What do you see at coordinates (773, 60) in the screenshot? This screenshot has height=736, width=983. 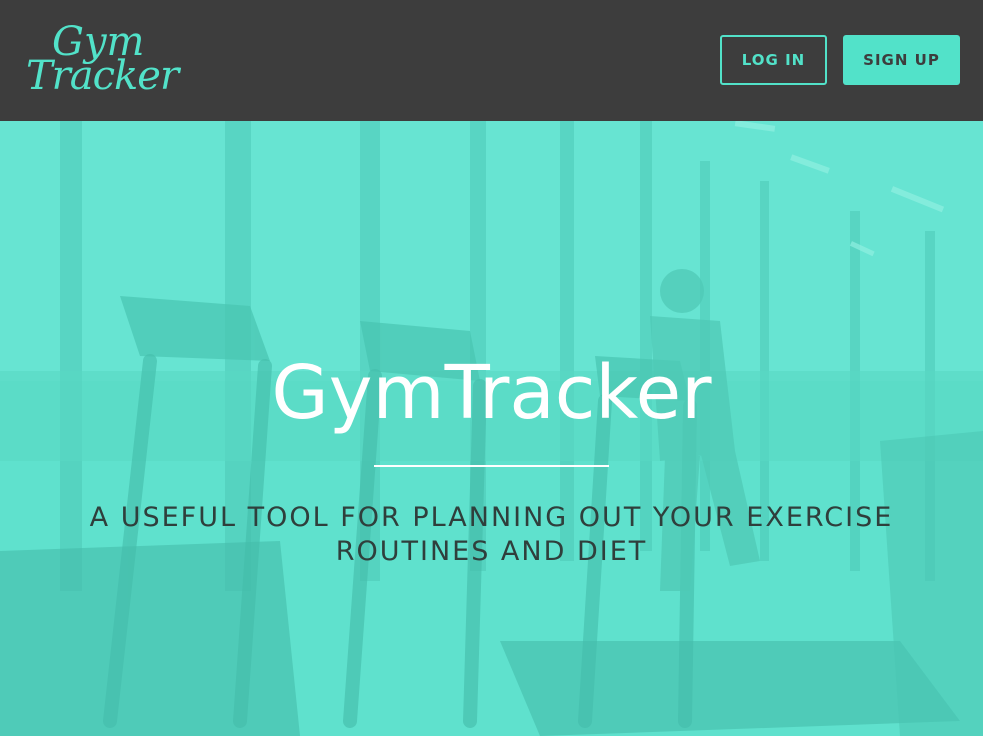 I see `login-button: LOG IN` at bounding box center [773, 60].